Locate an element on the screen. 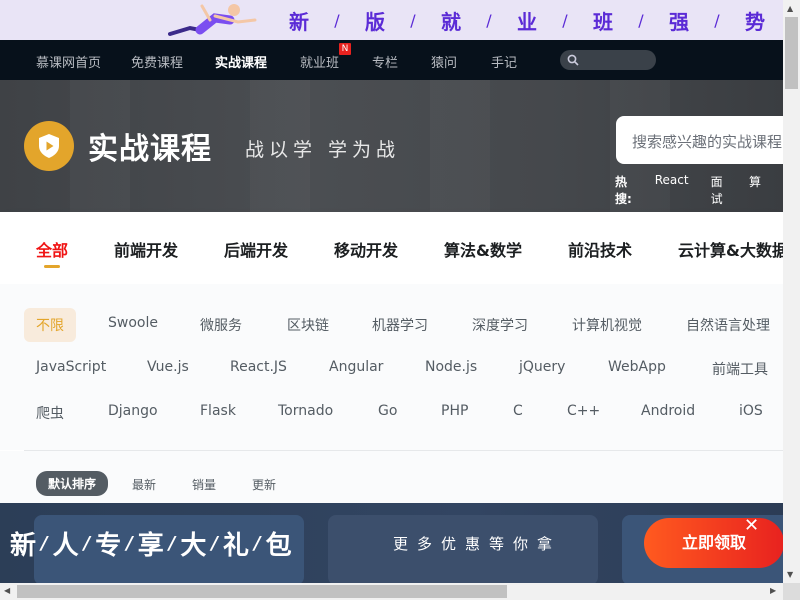  slogan-char: 业 is located at coordinates (527, 21).